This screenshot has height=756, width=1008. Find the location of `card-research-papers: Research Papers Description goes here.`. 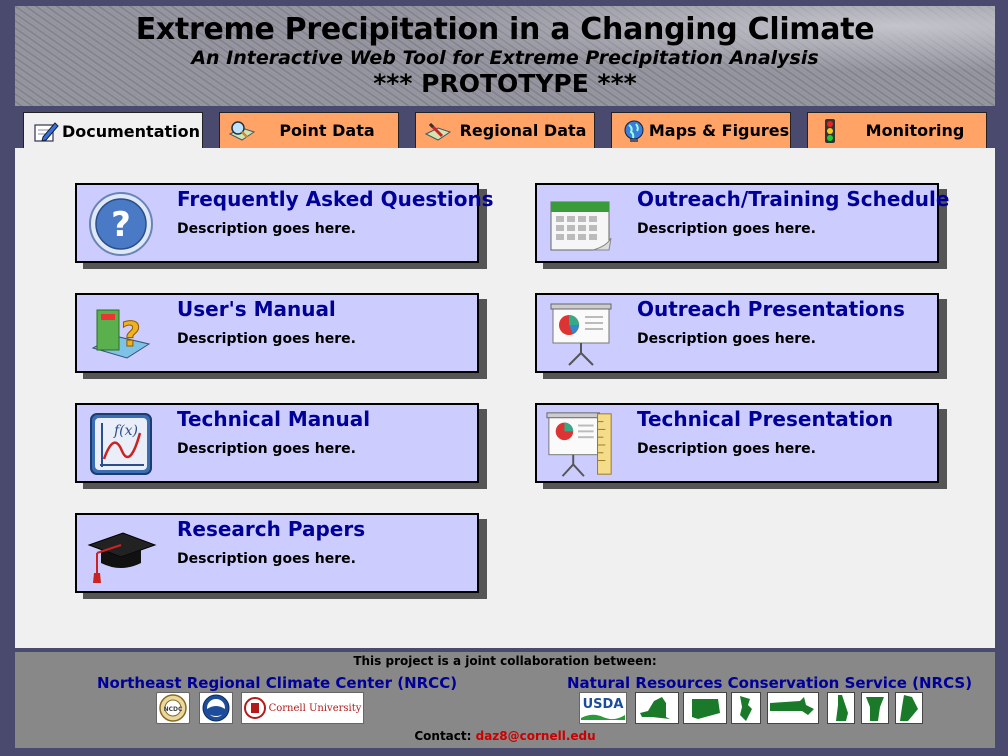

card-research-papers: Research Papers Description goes here. is located at coordinates (277, 553).